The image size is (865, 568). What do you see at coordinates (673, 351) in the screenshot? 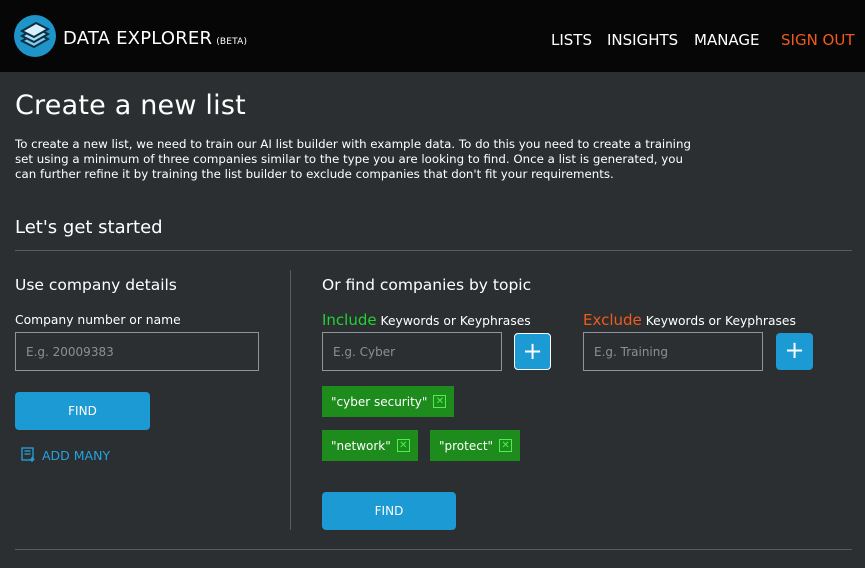
I see `exclude-keyword-input` at bounding box center [673, 351].